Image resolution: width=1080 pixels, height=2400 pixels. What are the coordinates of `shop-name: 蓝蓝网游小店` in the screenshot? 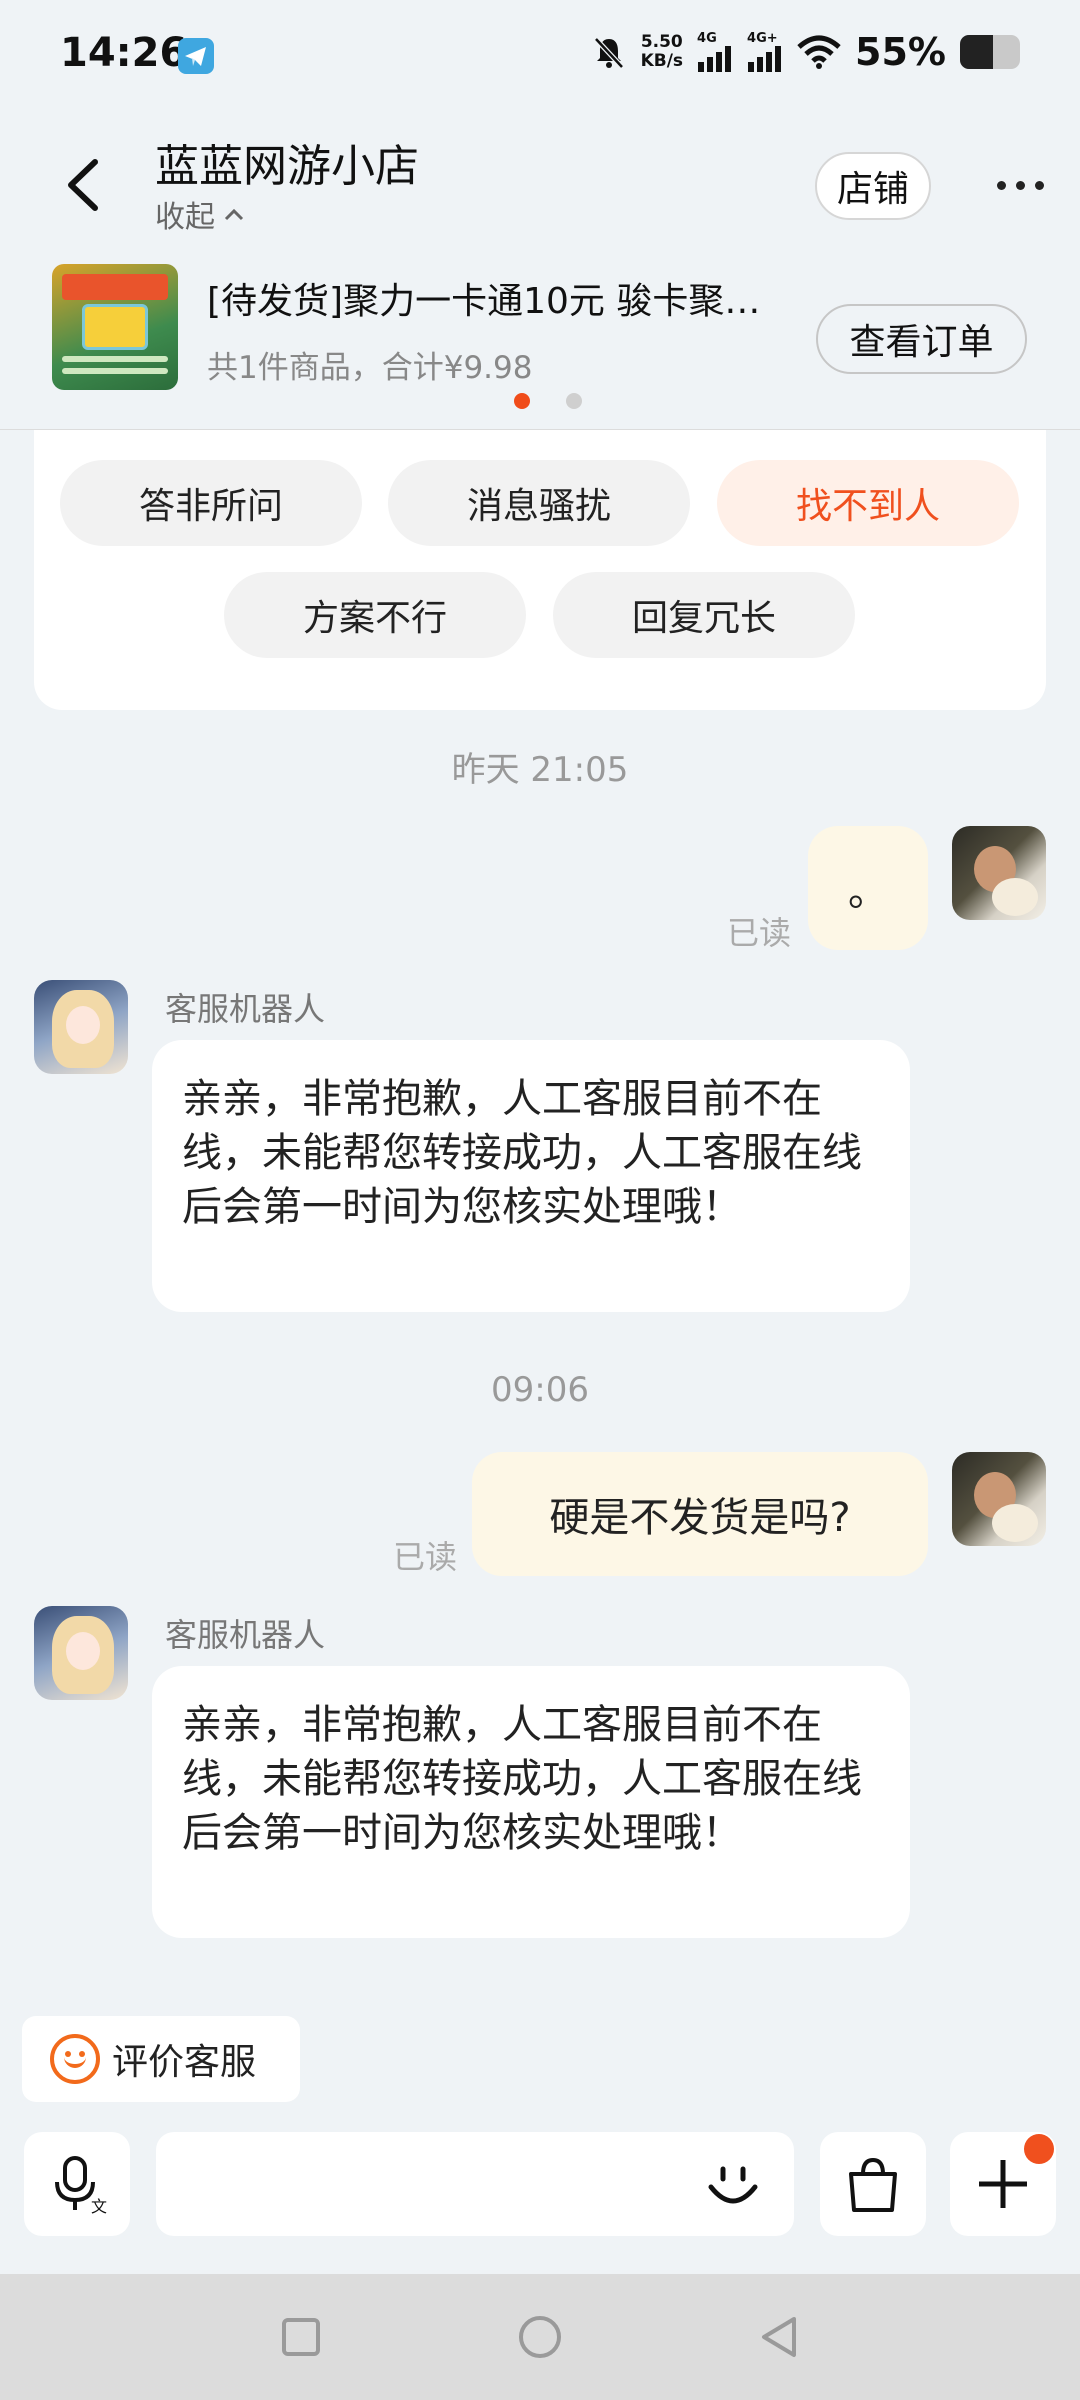 It's located at (287, 162).